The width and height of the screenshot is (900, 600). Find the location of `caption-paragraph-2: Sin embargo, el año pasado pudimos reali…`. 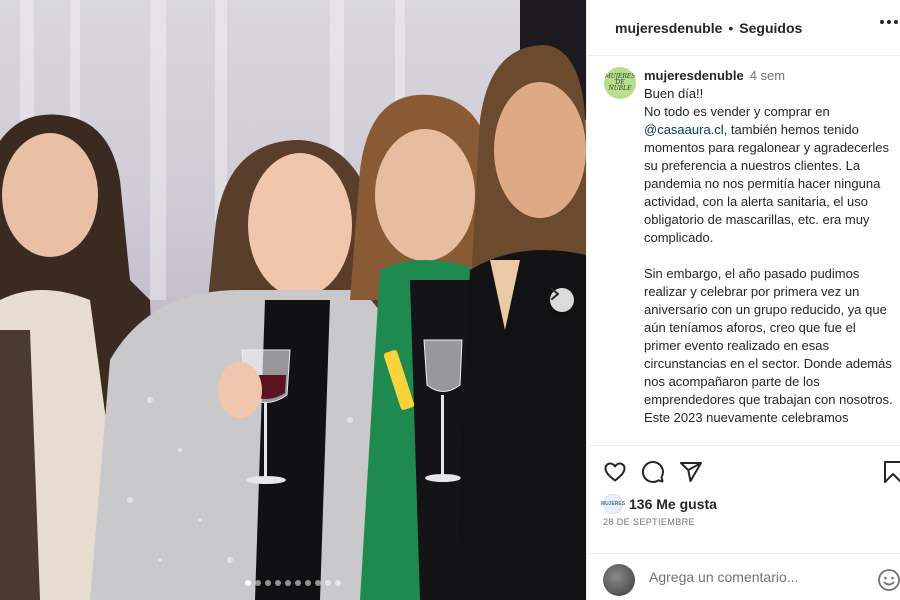

caption-paragraph-2: Sin embargo, el año pasado pudimos reali… is located at coordinates (768, 336).